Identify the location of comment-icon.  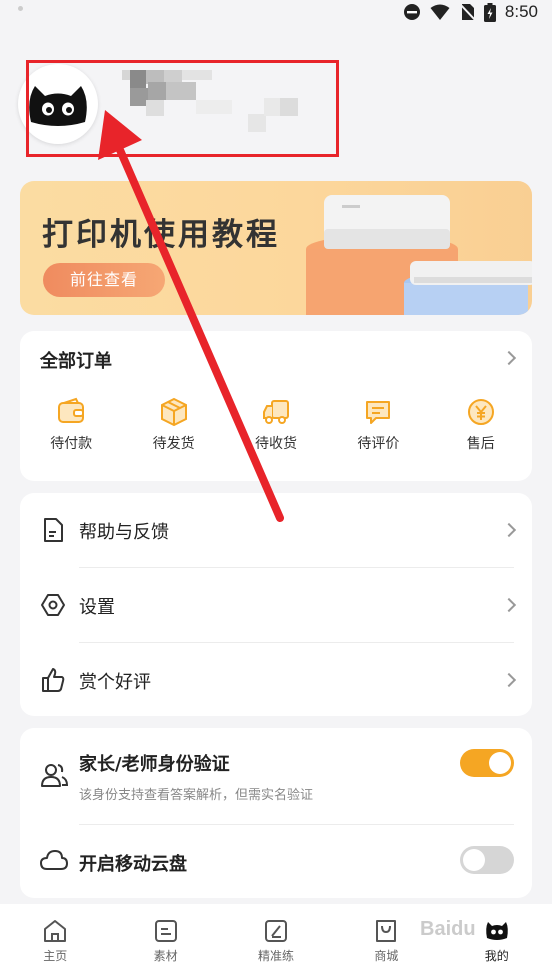
(378, 412).